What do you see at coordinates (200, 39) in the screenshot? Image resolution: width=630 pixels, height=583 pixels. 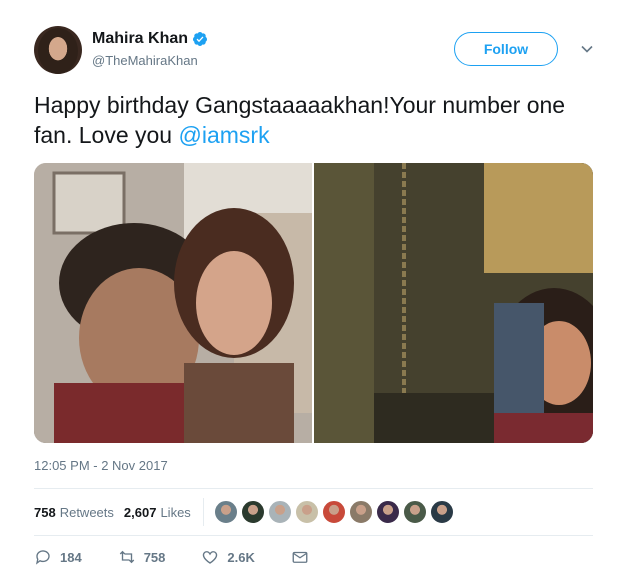 I see `verified-badge-icon` at bounding box center [200, 39].